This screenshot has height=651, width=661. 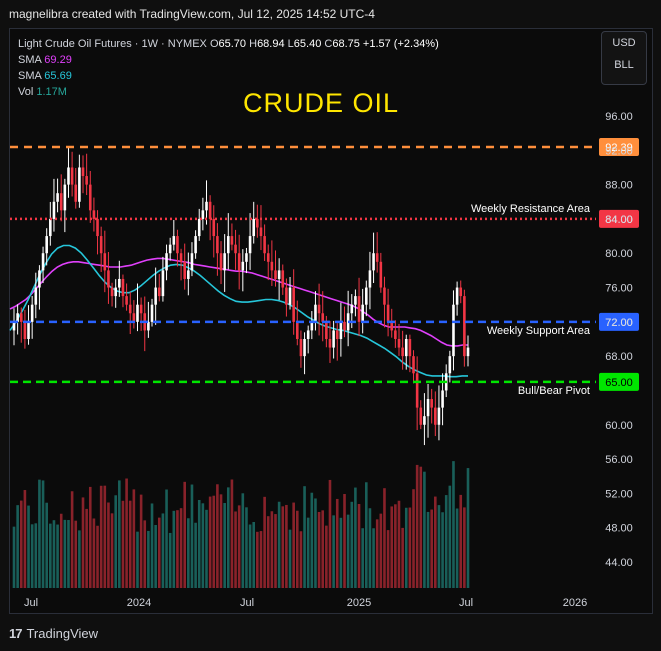 What do you see at coordinates (321, 103) in the screenshot?
I see `chart-title: CRUDE OIL` at bounding box center [321, 103].